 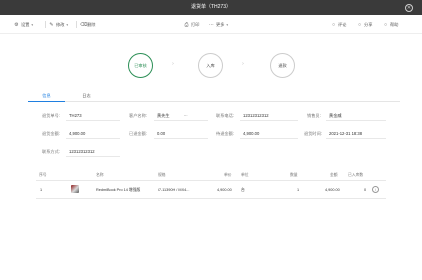 I want to click on delete-button: ⌫删除, so click(x=87, y=24).